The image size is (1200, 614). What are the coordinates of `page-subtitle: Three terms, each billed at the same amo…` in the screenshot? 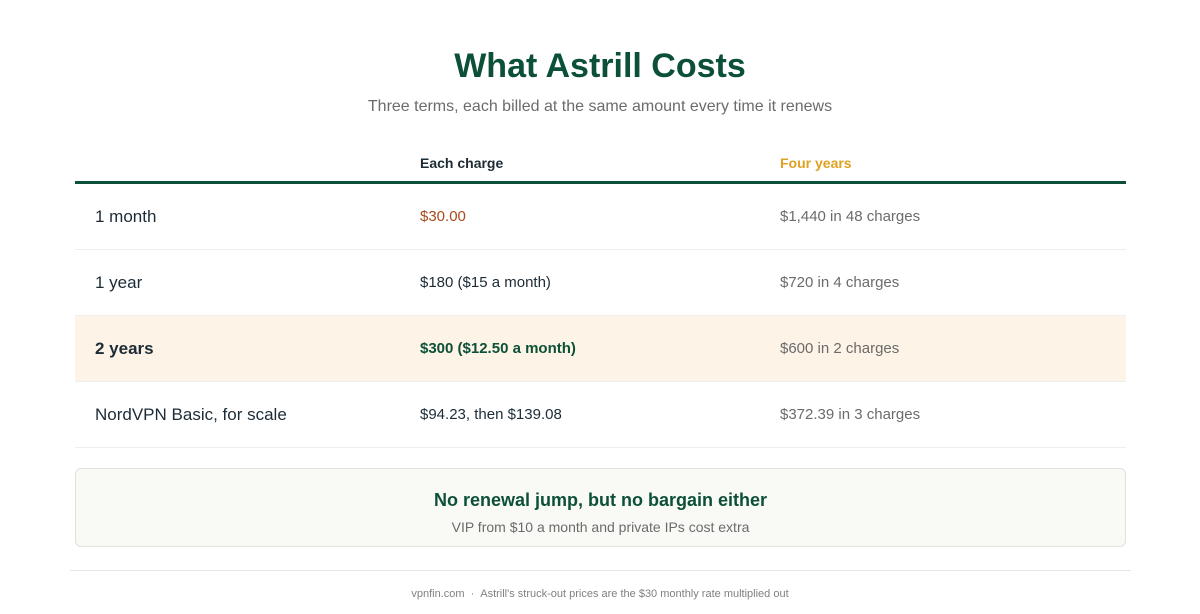 It's located at (600, 106).